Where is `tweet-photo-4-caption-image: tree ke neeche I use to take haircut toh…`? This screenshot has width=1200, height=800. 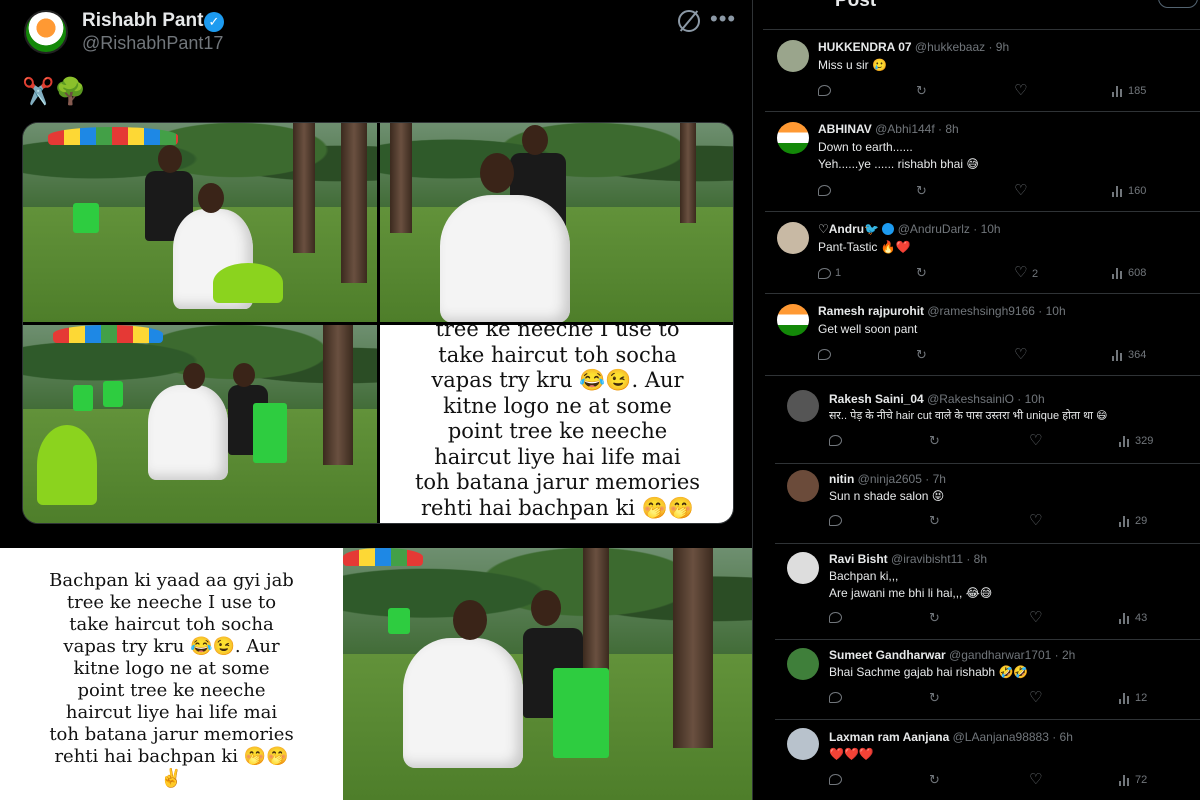 tweet-photo-4-caption-image: tree ke neeche I use to take haircut toh… is located at coordinates (556, 424).